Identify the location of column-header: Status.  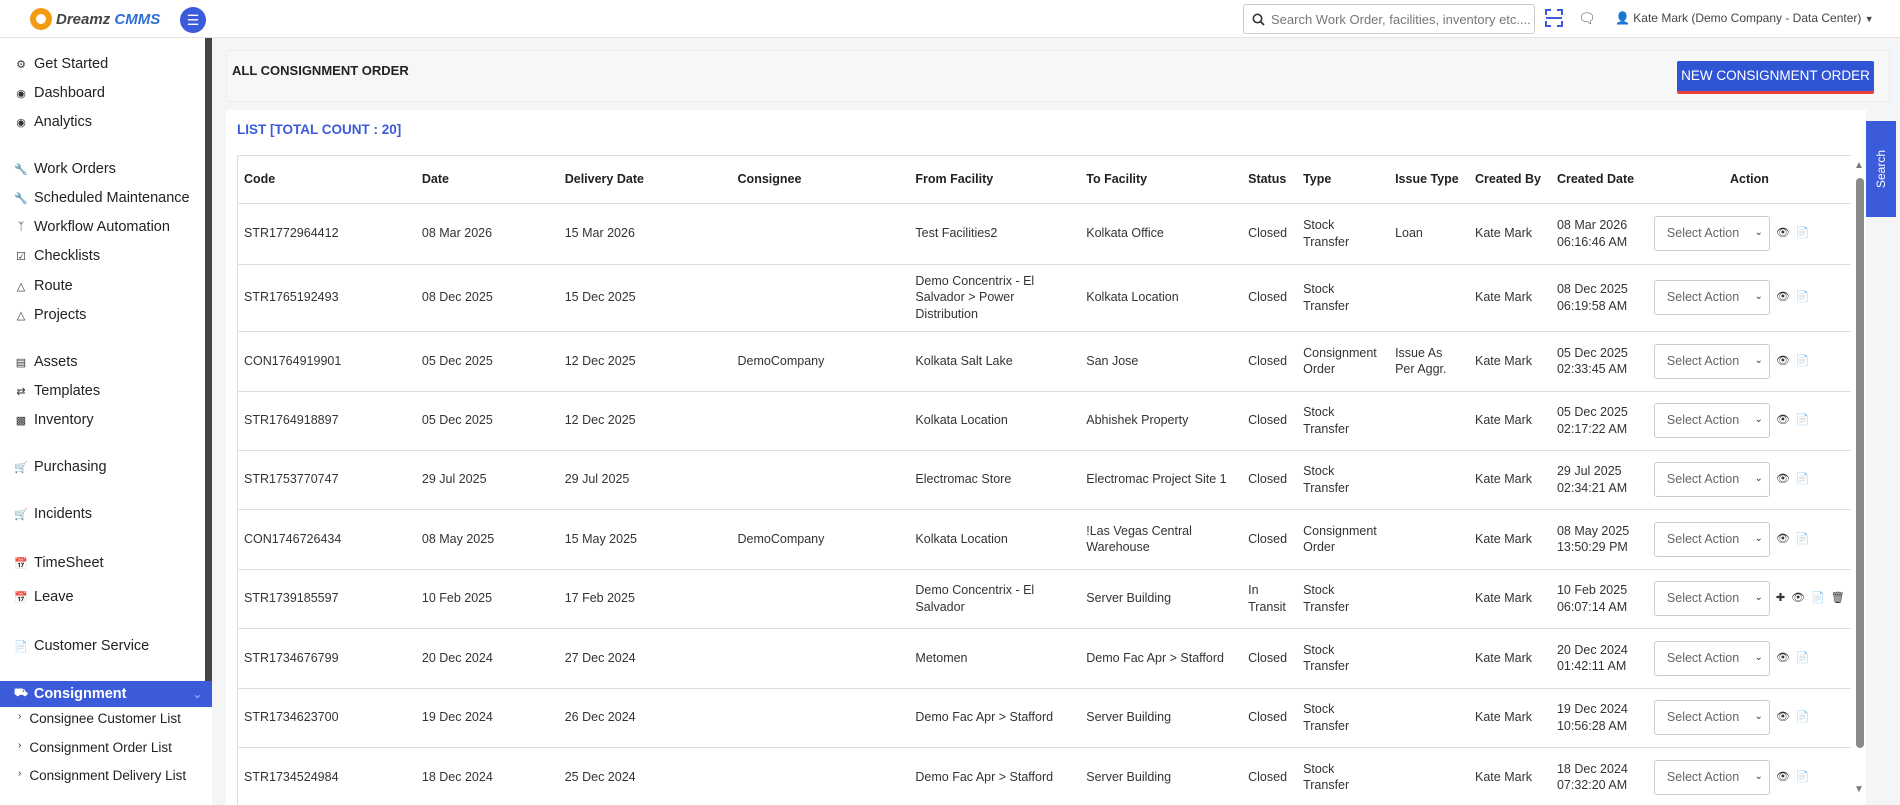
(1270, 180).